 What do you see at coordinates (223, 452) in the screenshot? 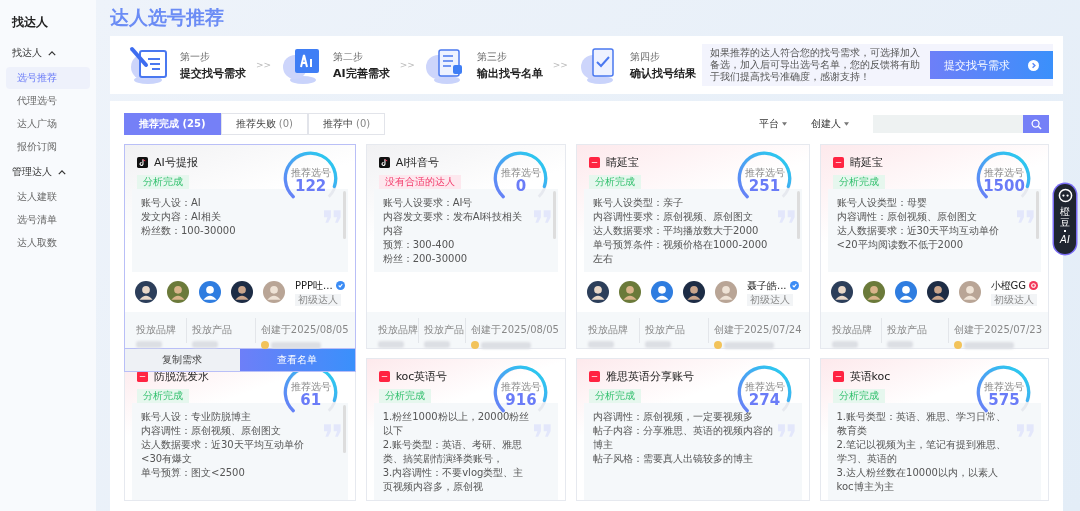
I see `requirement-text: 达人数据要求：近30天平均互动单价<30有爆文` at bounding box center [223, 452].